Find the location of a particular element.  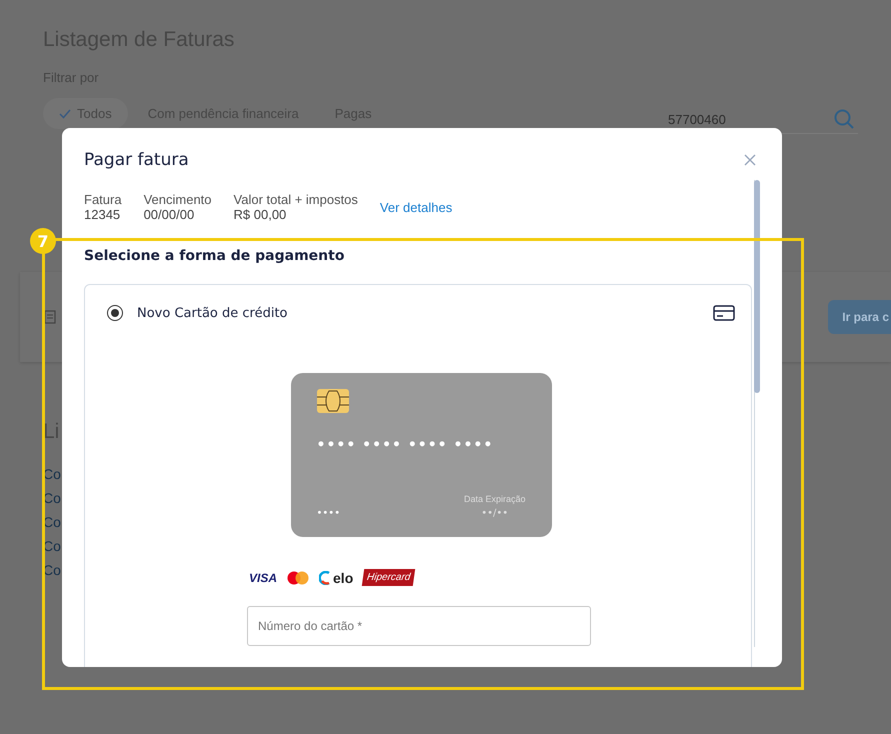

dialog-title: Pagar fatura is located at coordinates (136, 160).